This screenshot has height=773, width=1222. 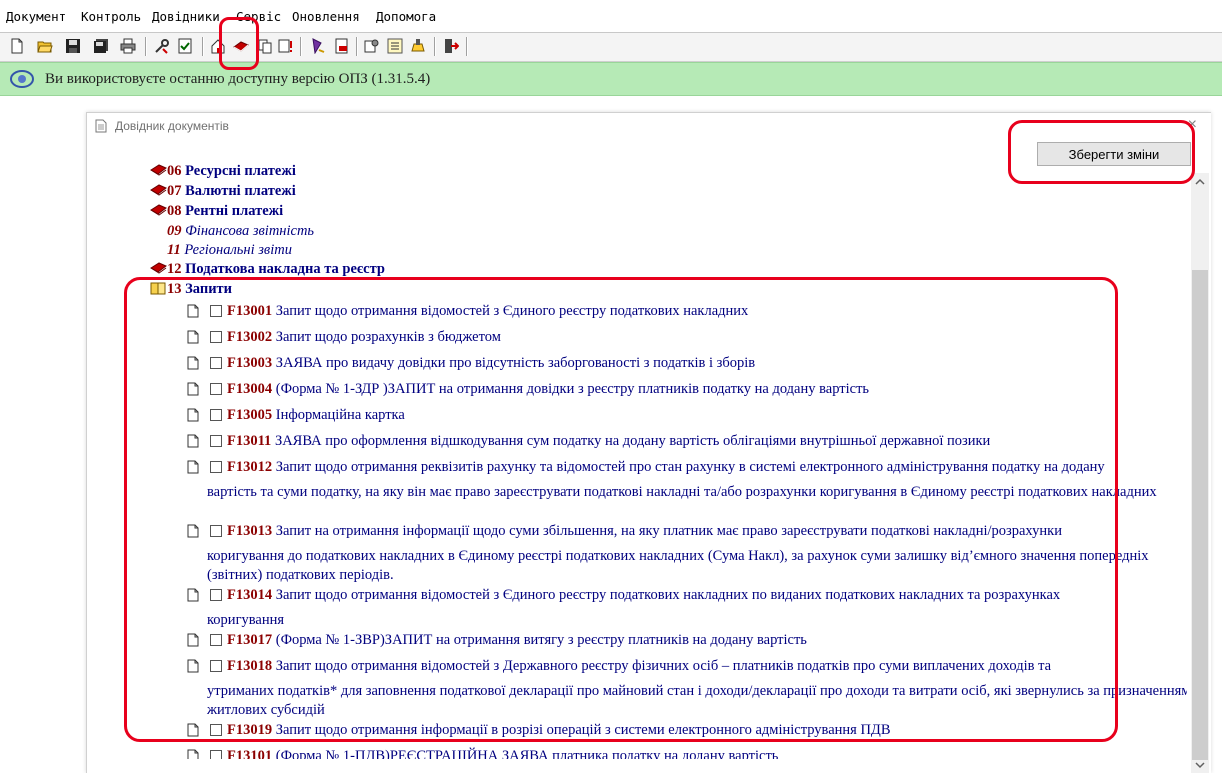 What do you see at coordinates (36, 16) in the screenshot?
I see `menu-document: Документ` at bounding box center [36, 16].